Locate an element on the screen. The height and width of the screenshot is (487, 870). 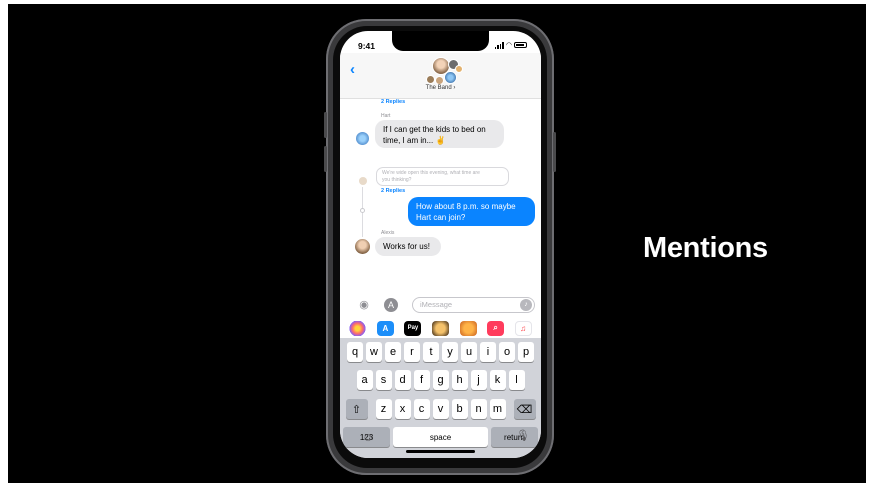
apple-pay-app-icon: Pay is located at coordinates (413, 328).